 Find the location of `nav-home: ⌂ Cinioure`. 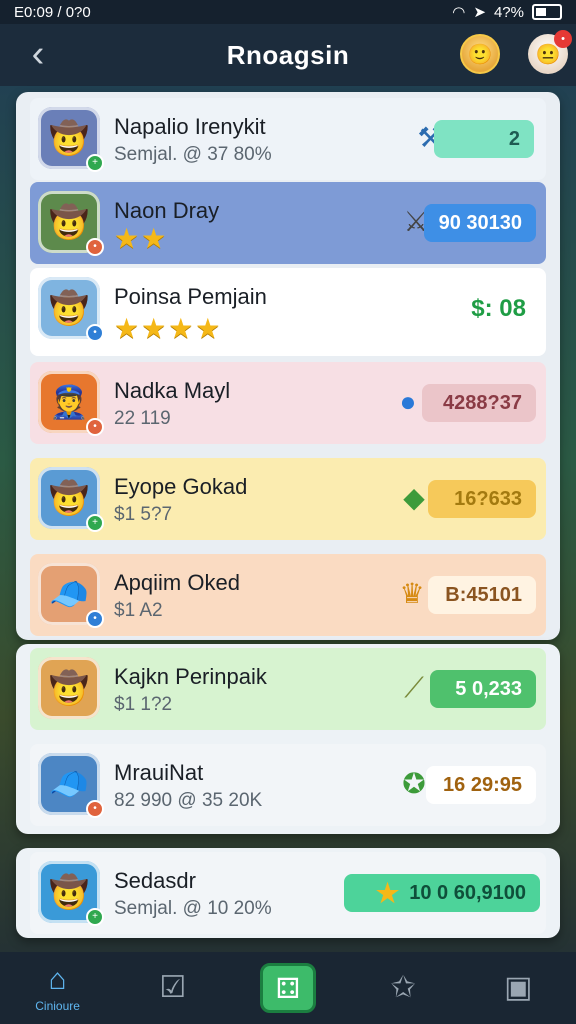

nav-home: ⌂ Cinioure is located at coordinates (58, 988).